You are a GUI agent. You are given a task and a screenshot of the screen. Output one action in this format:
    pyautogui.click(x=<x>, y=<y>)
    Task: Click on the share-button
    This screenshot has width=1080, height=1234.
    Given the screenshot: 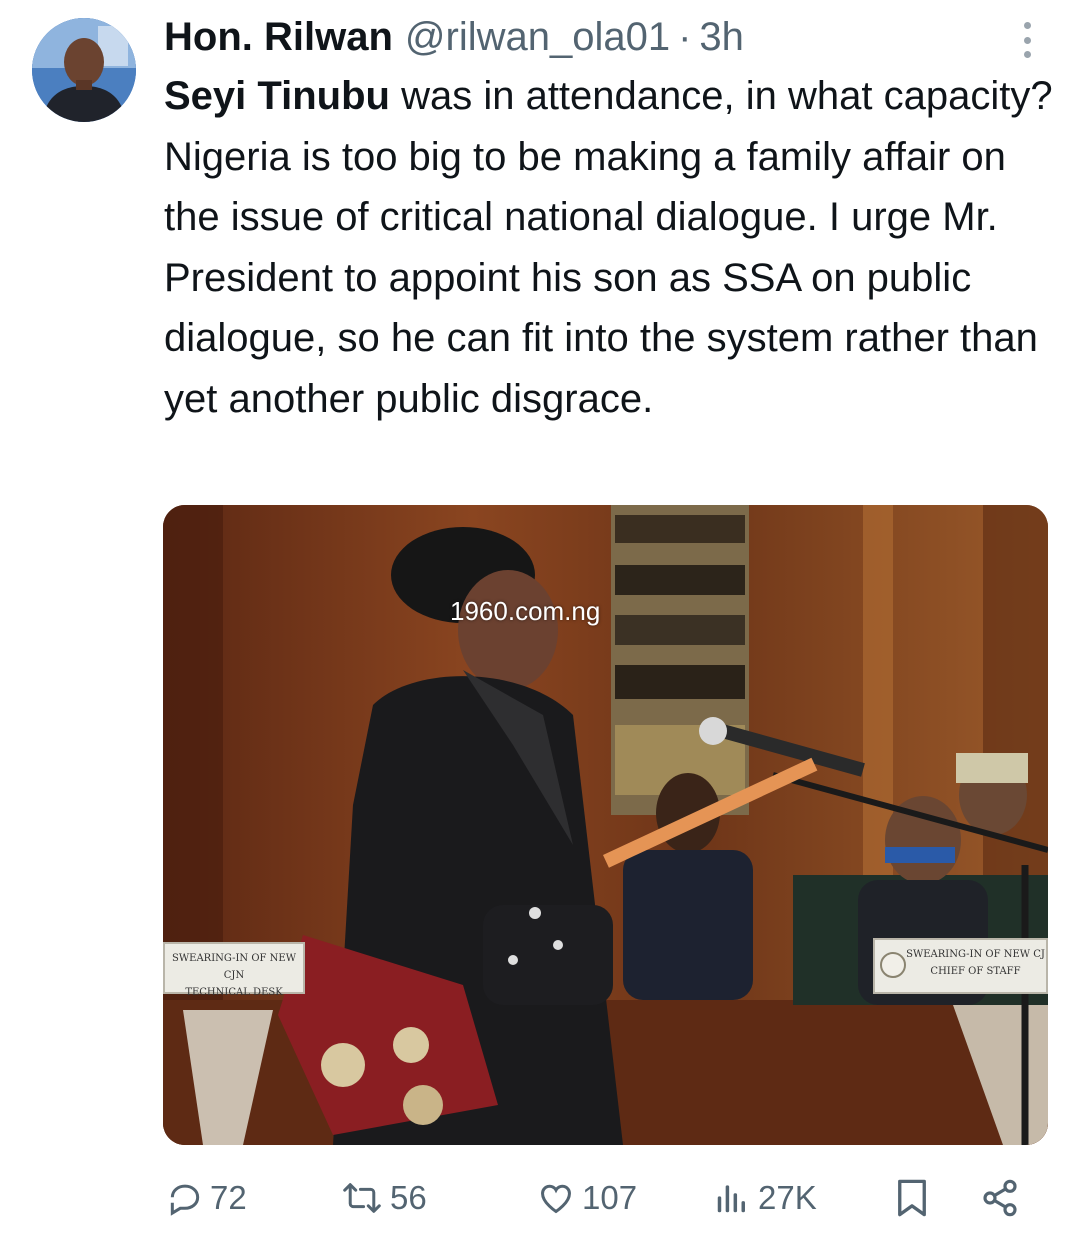 What is the action you would take?
    pyautogui.click(x=1000, y=1198)
    